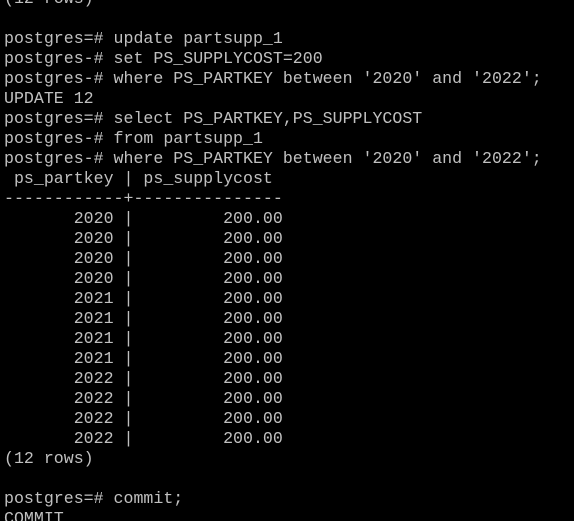 The image size is (574, 521). I want to click on command-line: postgres=# update partsupp_1, so click(273, 39).